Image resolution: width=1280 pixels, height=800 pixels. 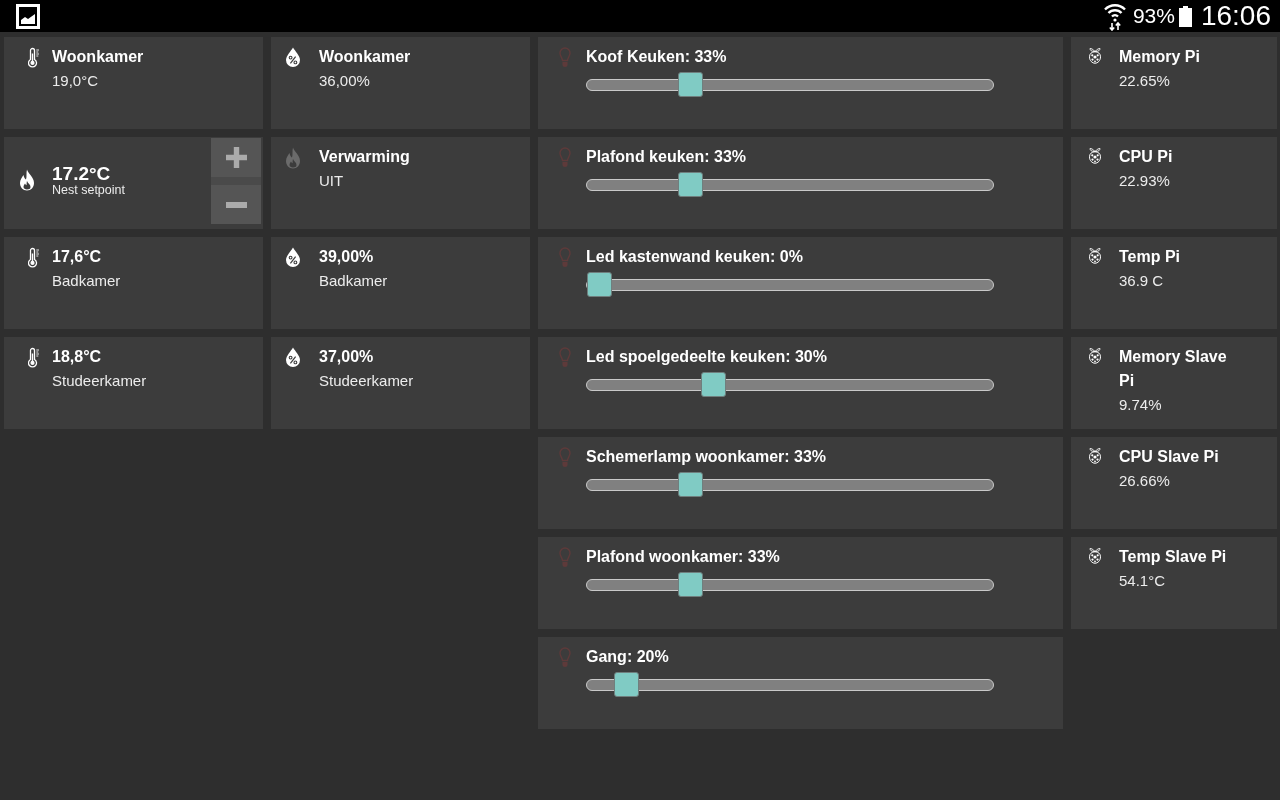 I want to click on tile-value: UIT, so click(x=331, y=181).